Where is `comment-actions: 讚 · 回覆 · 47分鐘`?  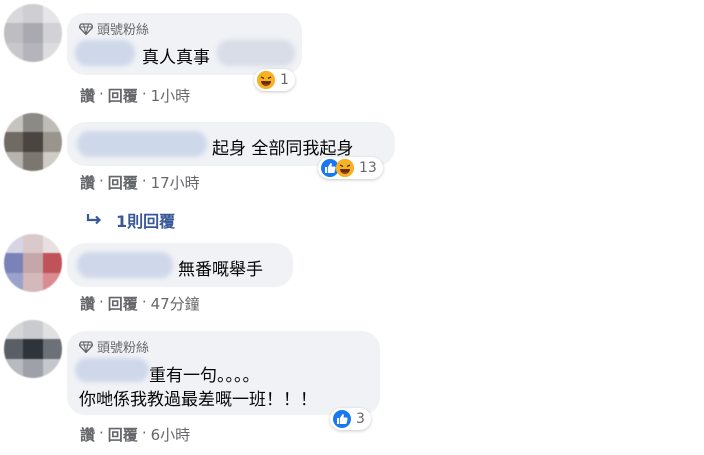
comment-actions: 讚 · 回覆 · 47分鐘 is located at coordinates (140, 303).